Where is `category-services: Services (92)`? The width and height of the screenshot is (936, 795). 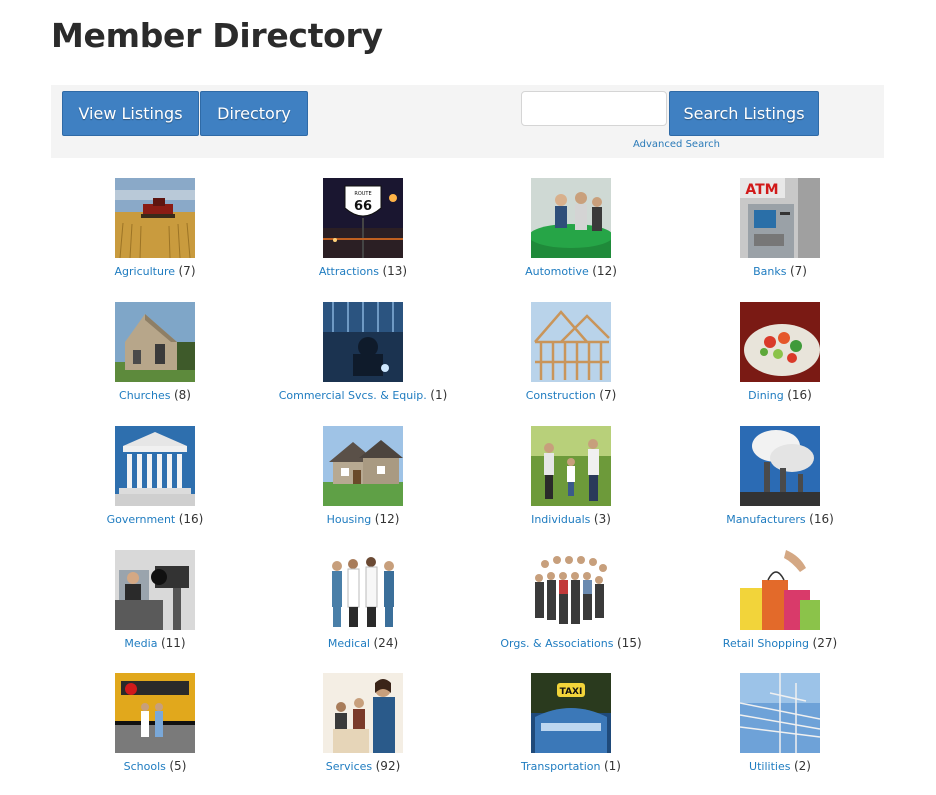 category-services: Services (92) is located at coordinates (363, 728).